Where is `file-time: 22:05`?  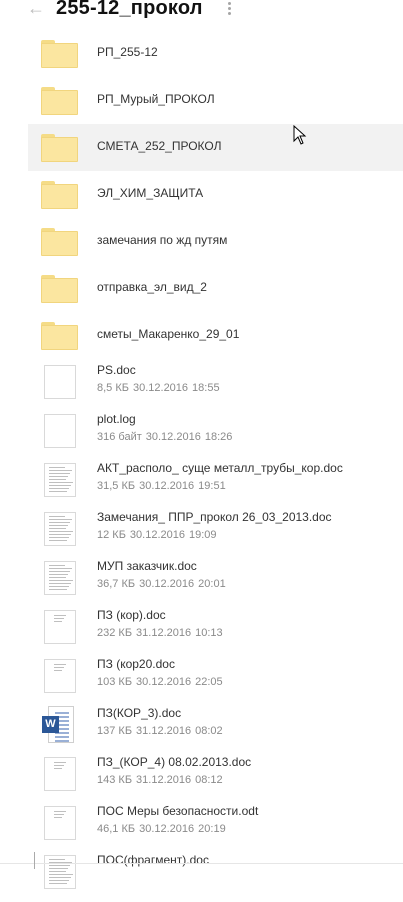
file-time: 22:05 is located at coordinates (209, 682).